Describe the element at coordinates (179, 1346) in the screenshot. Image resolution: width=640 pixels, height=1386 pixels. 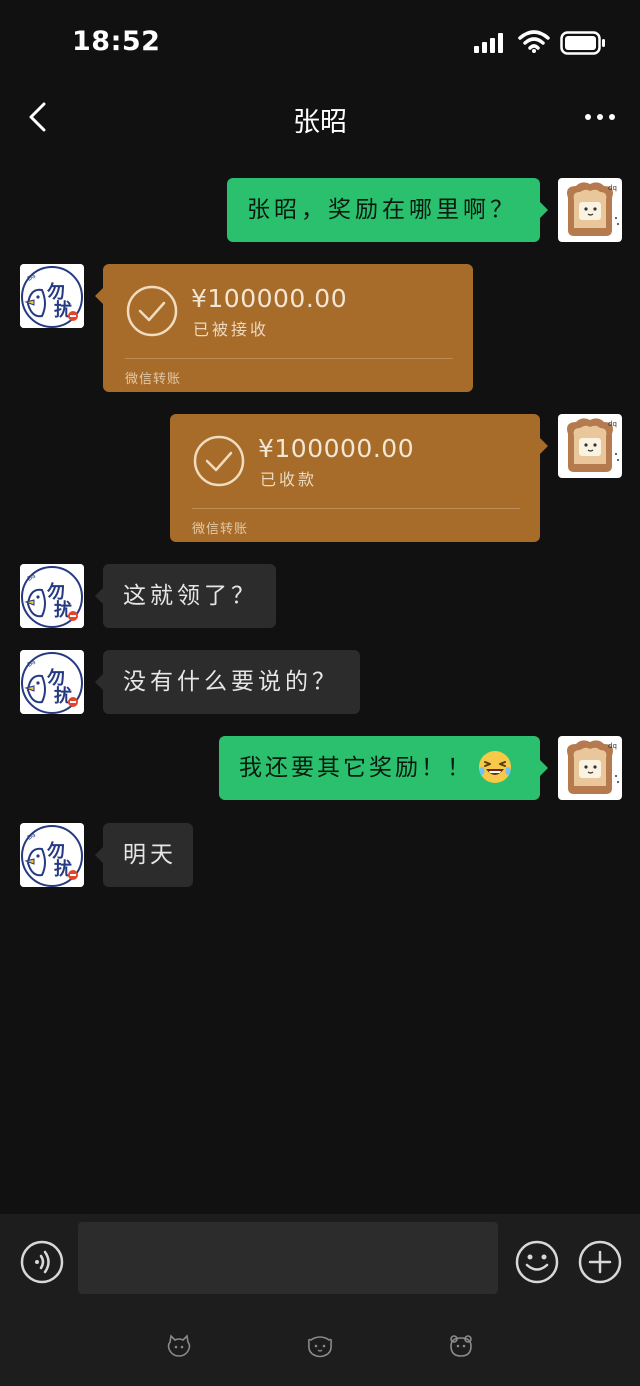
I see `cat-face-icon` at that location.